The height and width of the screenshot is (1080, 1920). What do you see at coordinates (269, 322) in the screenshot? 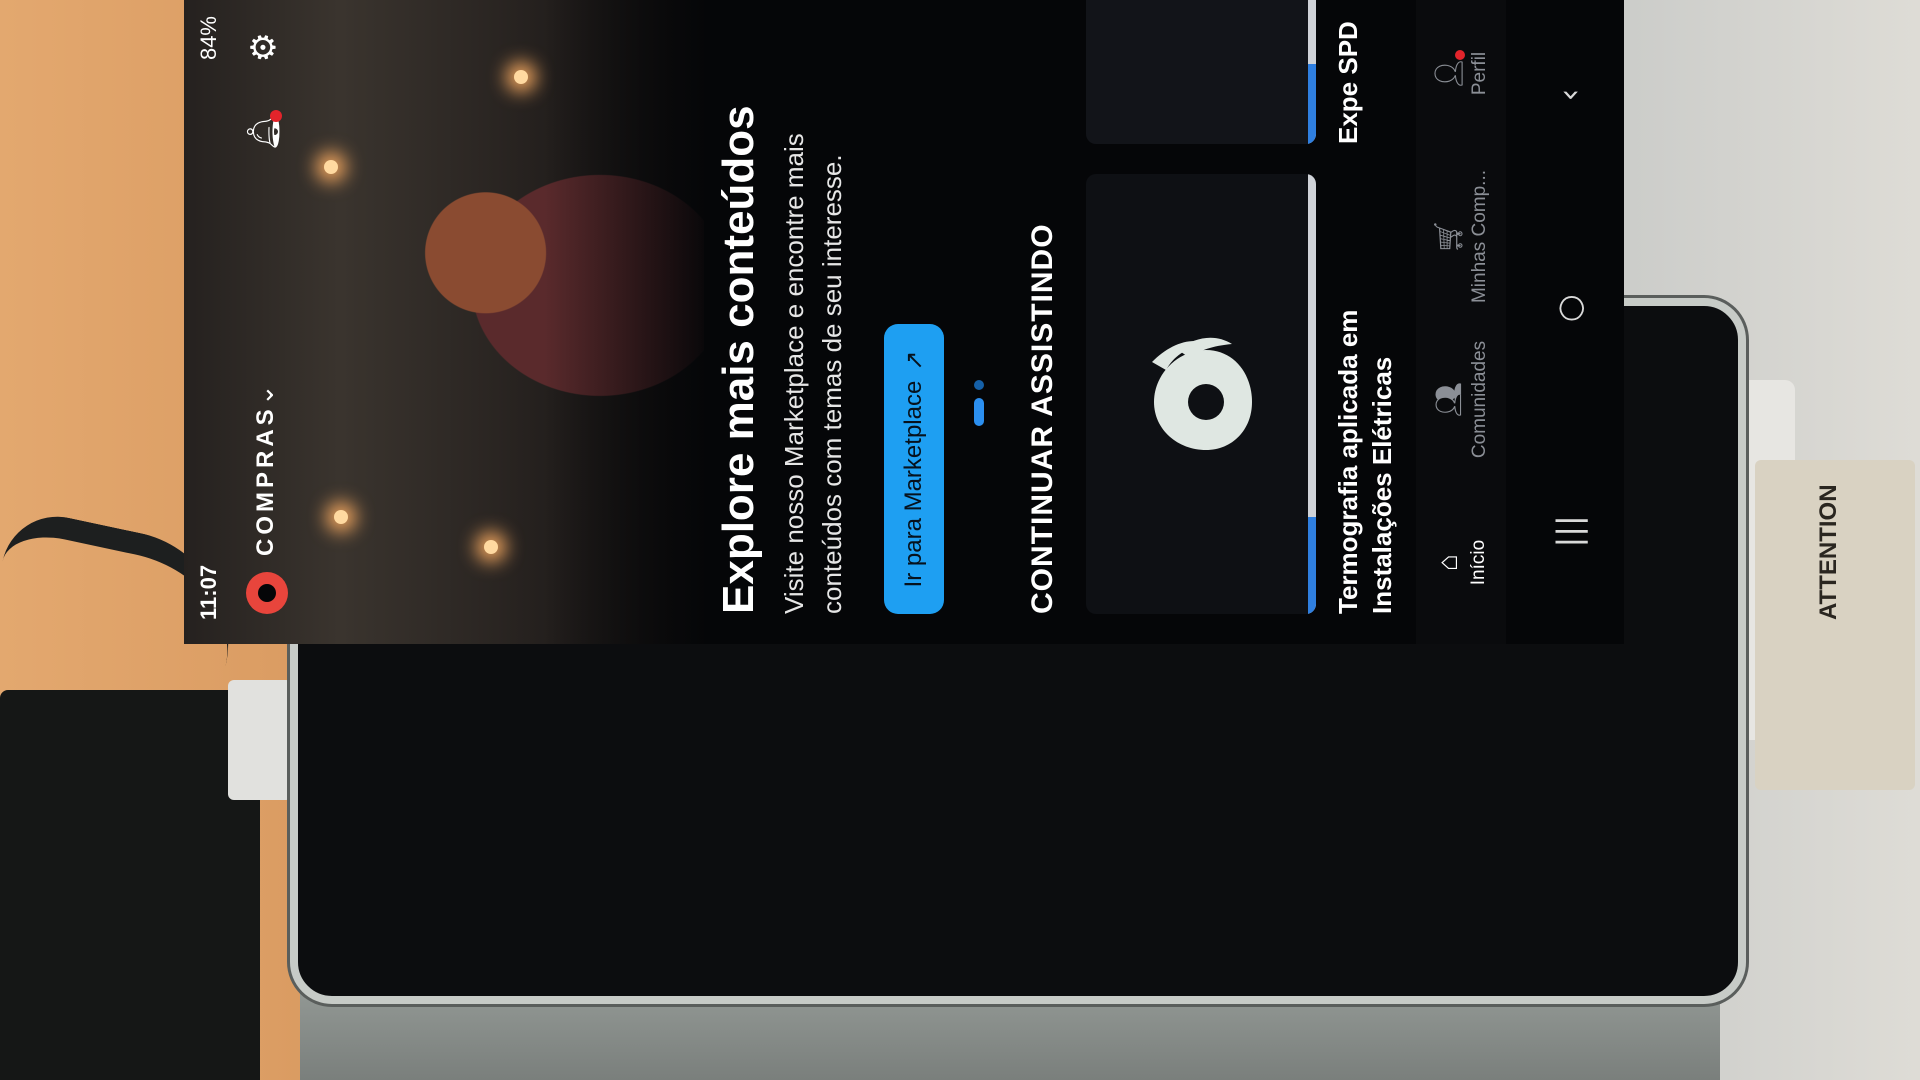
I see `app-top-bar: COMPRAS ⌄ 🔔︎ ⚙` at bounding box center [269, 322].